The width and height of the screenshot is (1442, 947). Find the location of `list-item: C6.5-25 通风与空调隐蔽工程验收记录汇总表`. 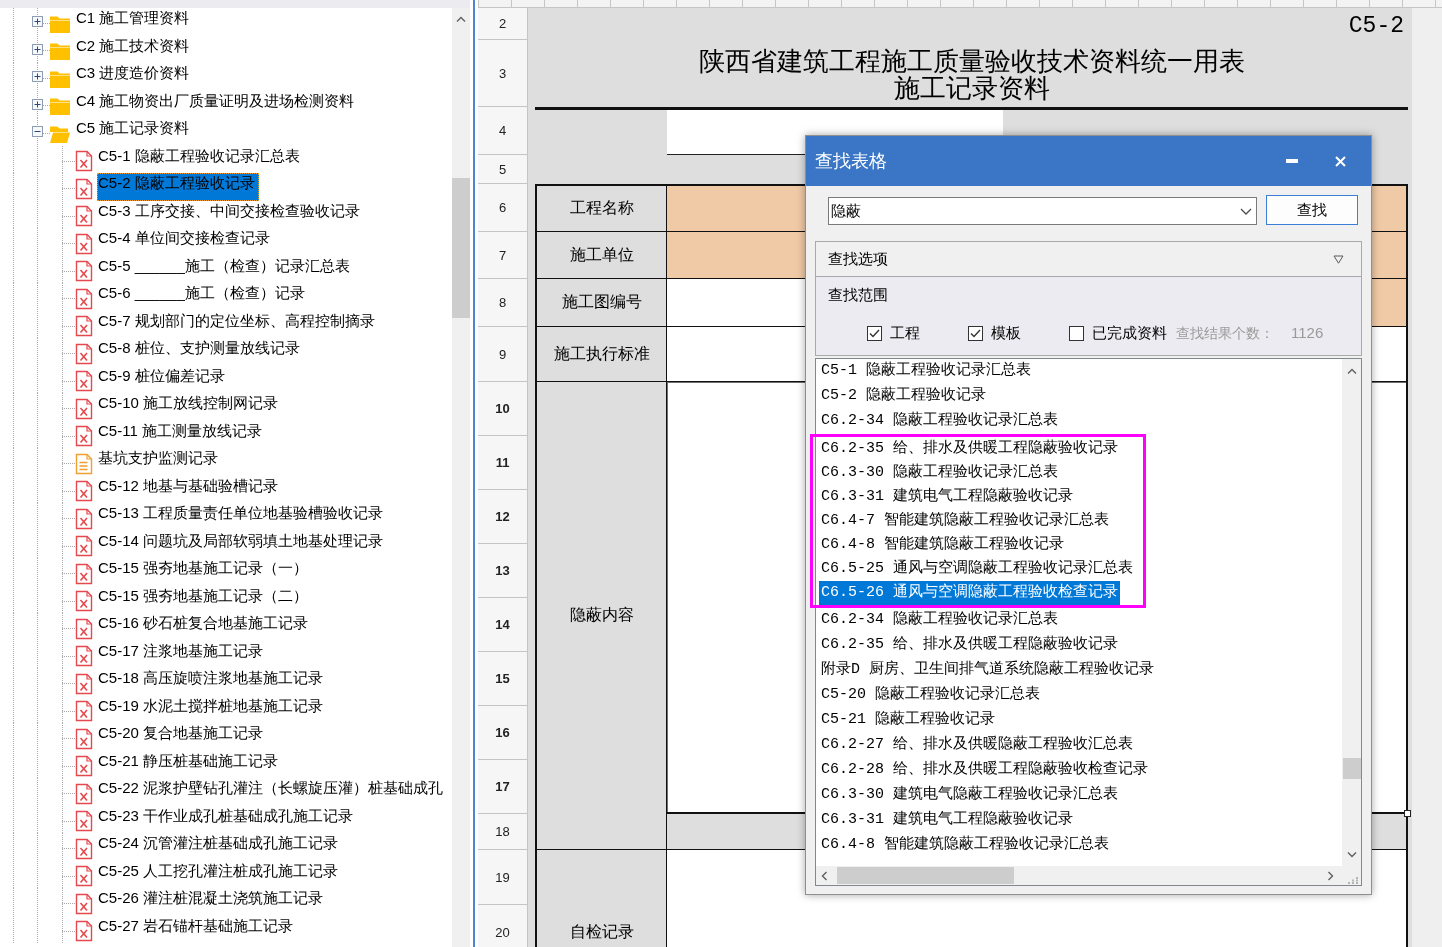

list-item: C6.5-25 通风与空调隐蔽工程验收记录汇总表 is located at coordinates (977, 569).